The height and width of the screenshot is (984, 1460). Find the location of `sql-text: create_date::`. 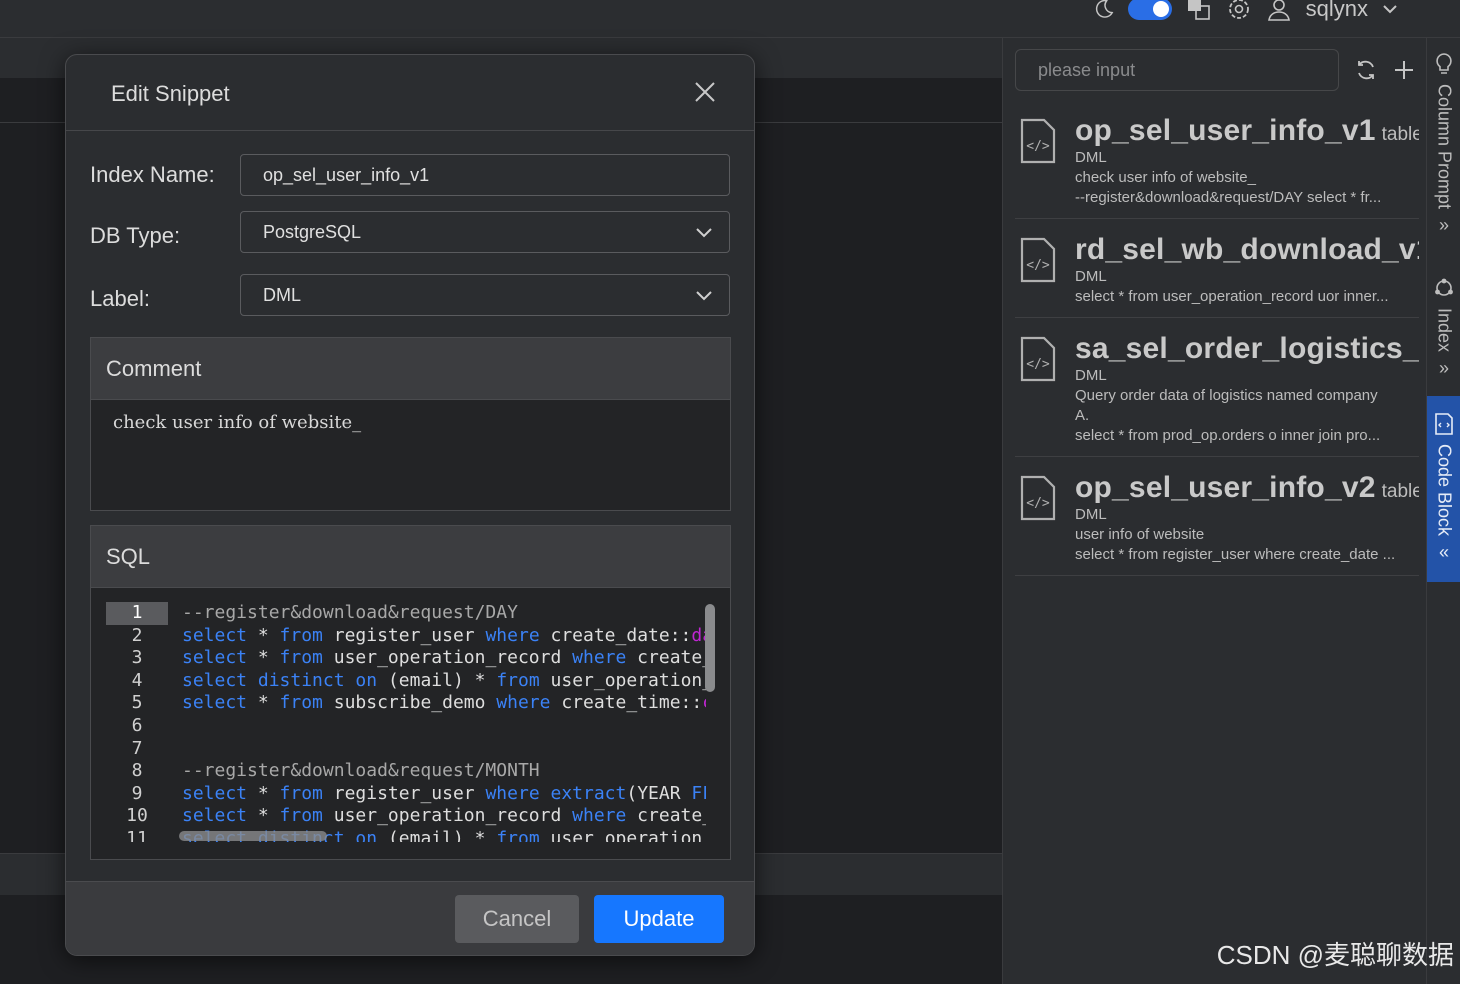

sql-text: create_date:: is located at coordinates (615, 635).